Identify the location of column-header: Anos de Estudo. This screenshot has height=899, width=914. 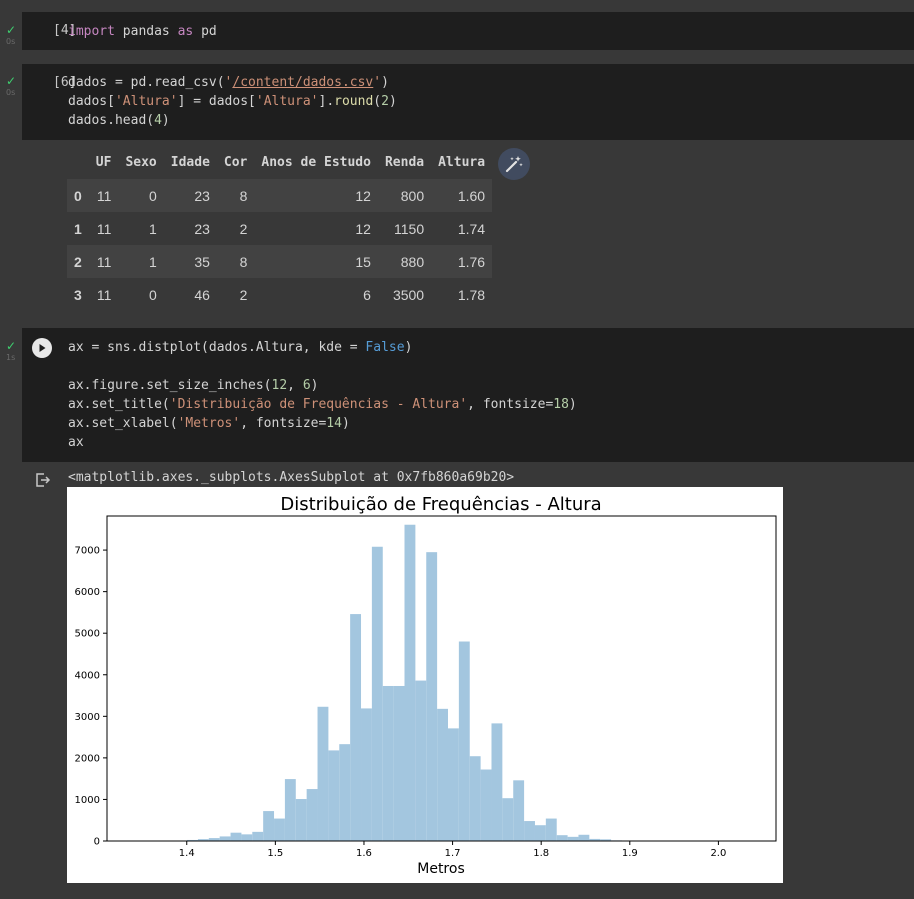
(316, 162).